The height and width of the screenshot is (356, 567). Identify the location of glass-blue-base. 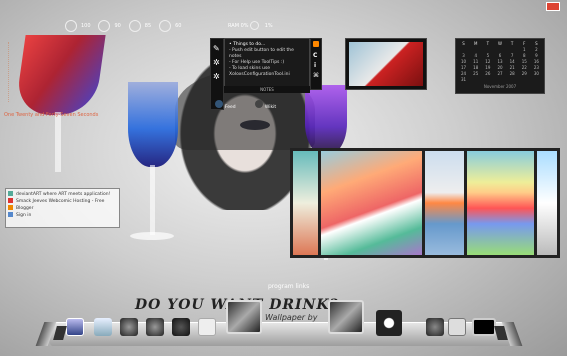
(152, 236).